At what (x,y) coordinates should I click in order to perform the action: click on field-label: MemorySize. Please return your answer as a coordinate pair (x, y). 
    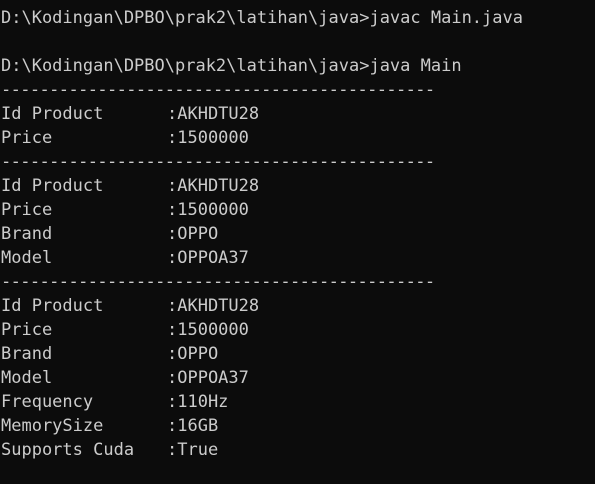
    Looking at the image, I should click on (52, 426).